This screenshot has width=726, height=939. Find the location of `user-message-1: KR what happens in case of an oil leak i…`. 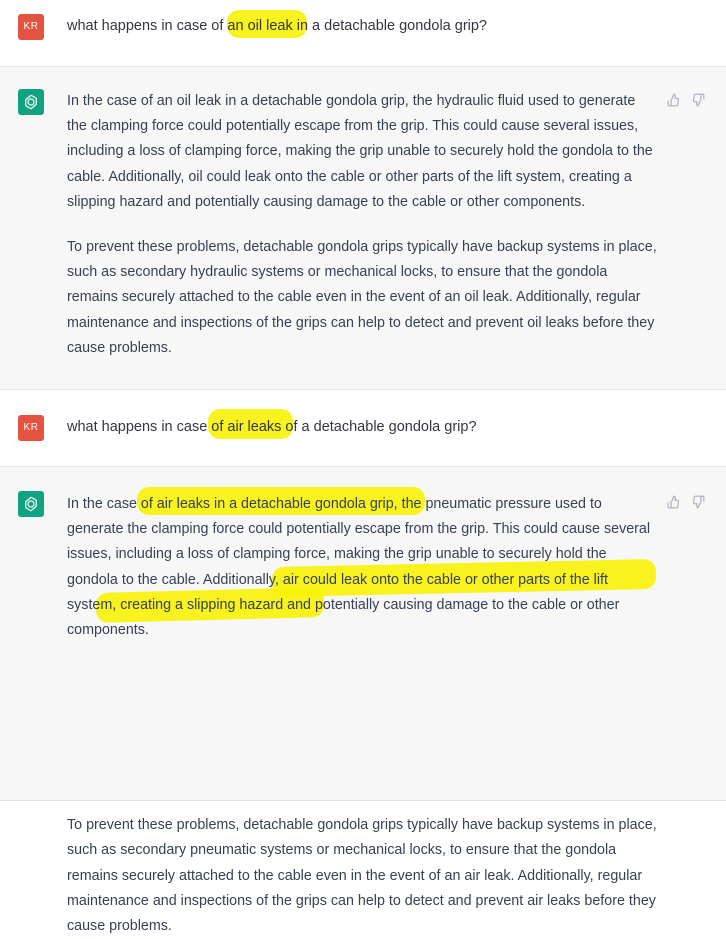

user-message-1: KR what happens in case of an oil leak i… is located at coordinates (363, 33).